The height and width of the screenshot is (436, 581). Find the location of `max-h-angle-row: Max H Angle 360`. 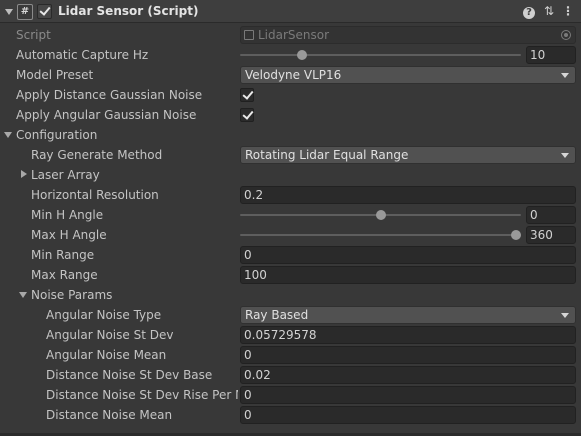

max-h-angle-row: Max H Angle 360 is located at coordinates (290, 235).